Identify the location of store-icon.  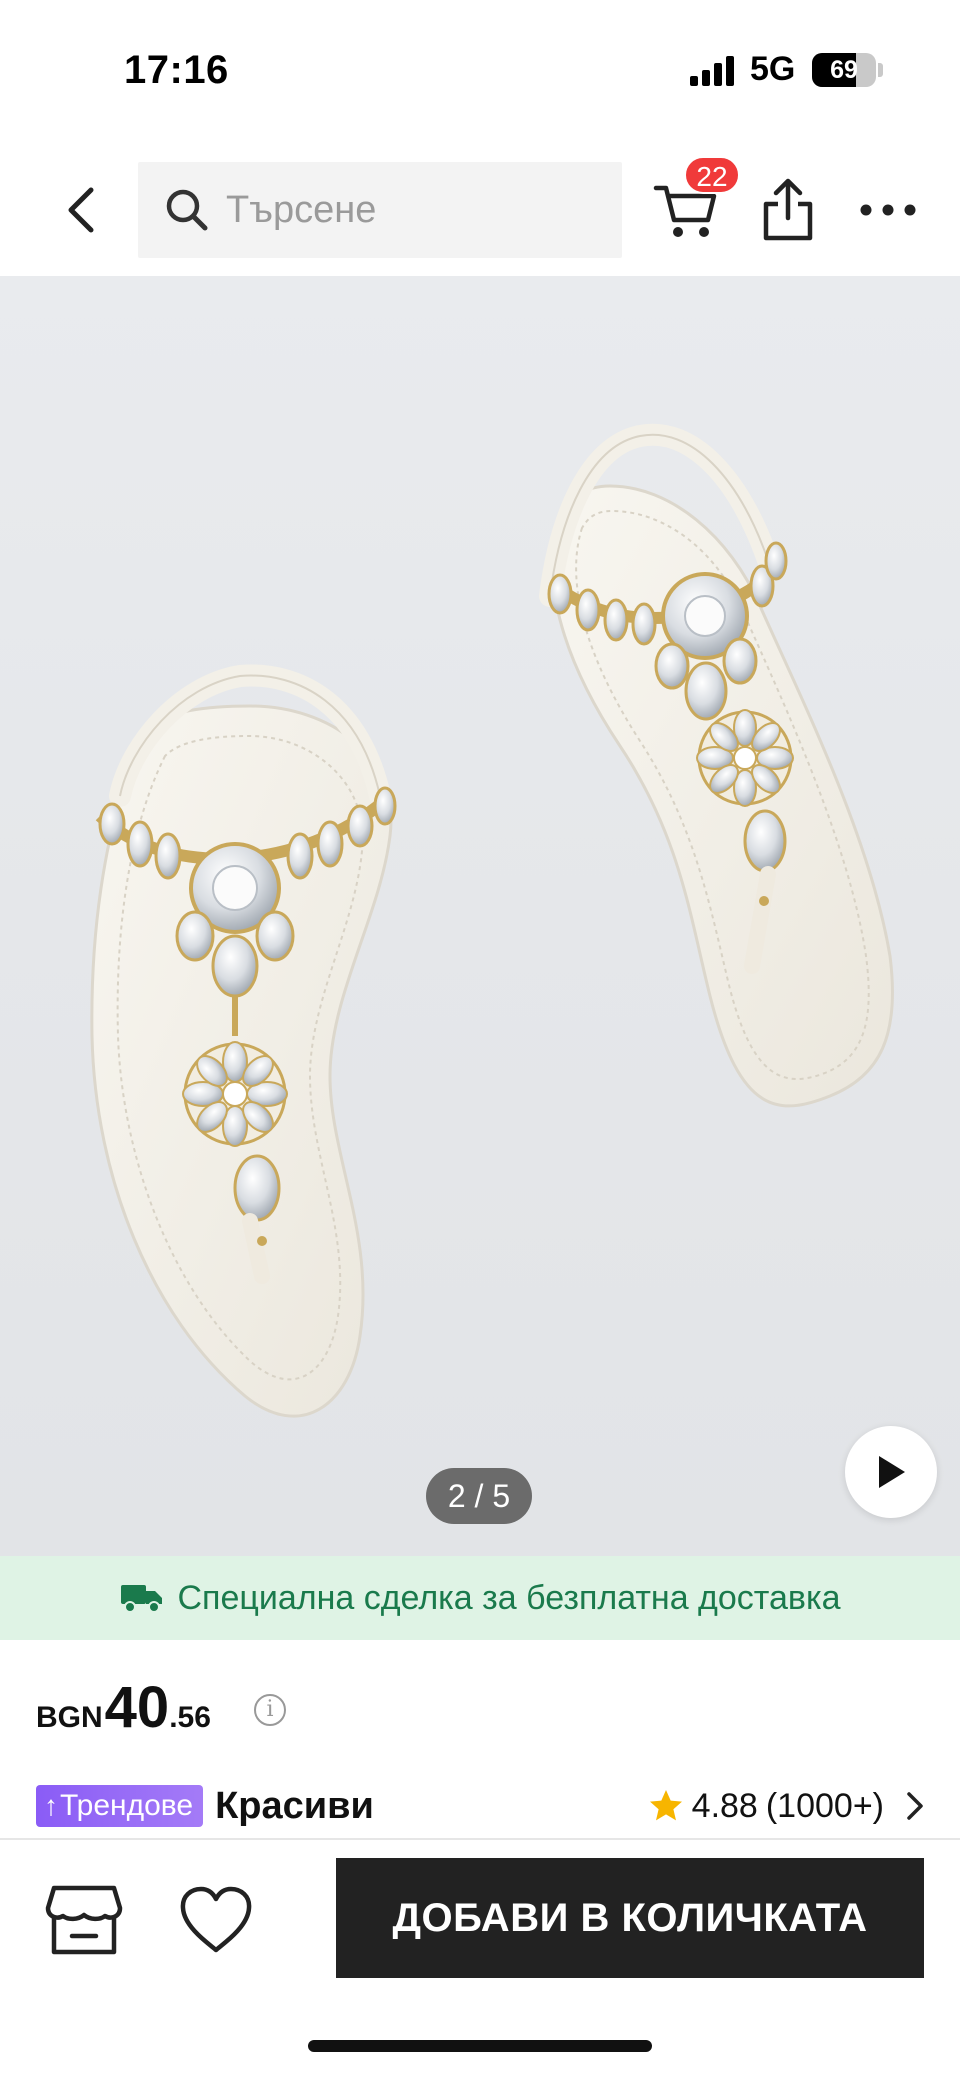
(84, 1920).